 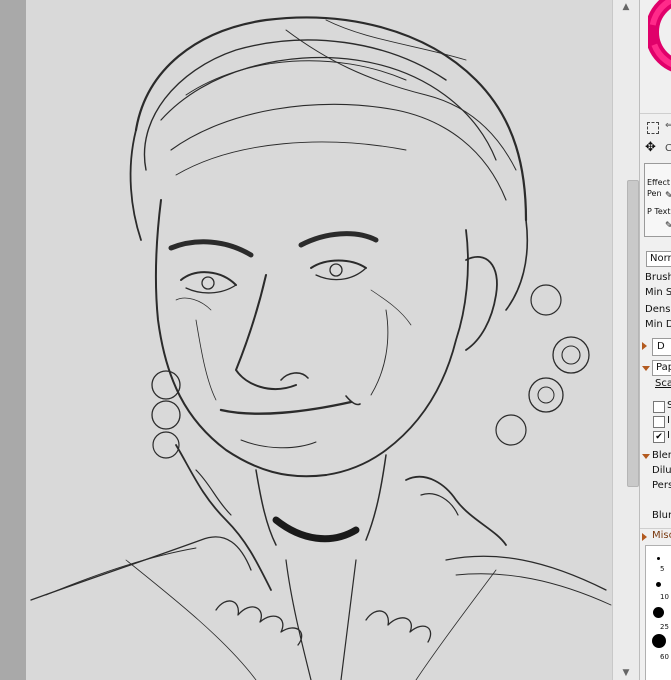 I want to click on brush-size-list: 5 10 25 60, so click(x=658, y=612).